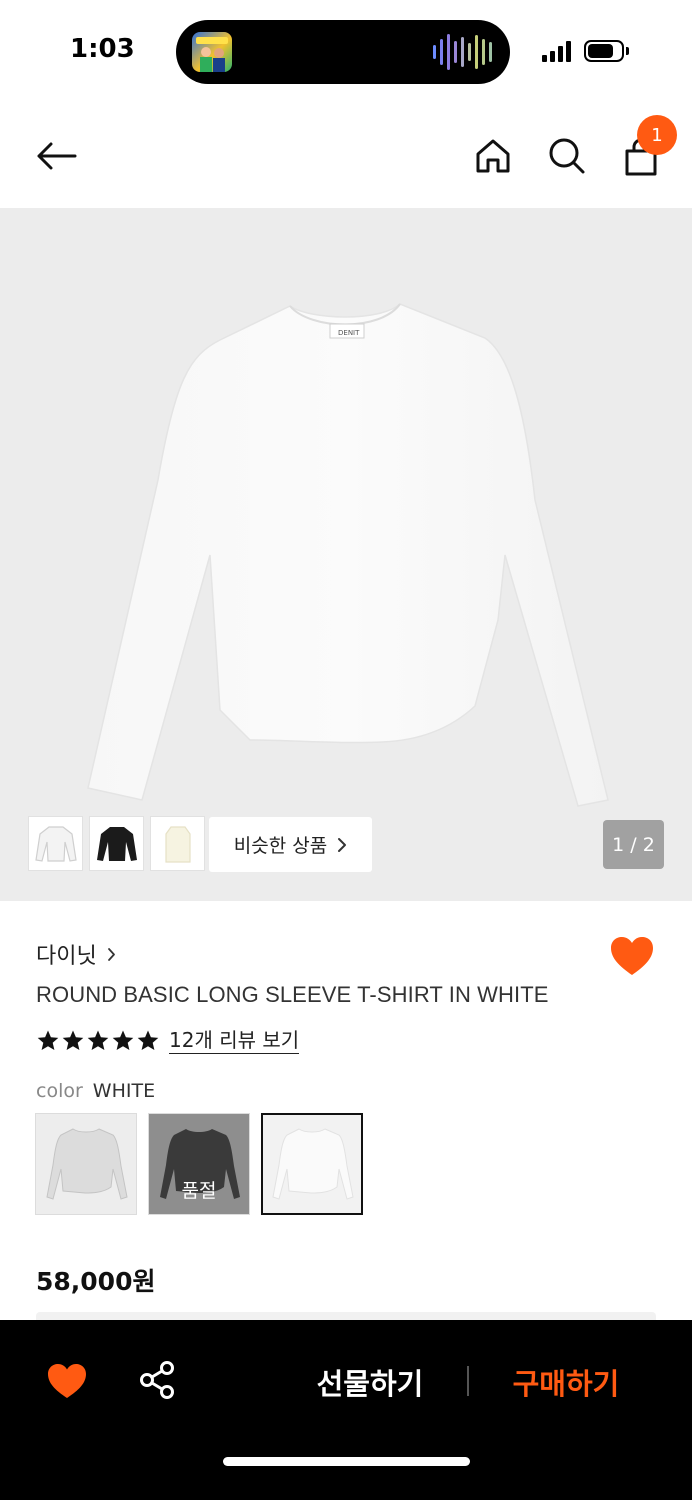 Image resolution: width=692 pixels, height=1500 pixels. I want to click on bottom-action-bar: 선물하기 구매하기, so click(346, 1410).